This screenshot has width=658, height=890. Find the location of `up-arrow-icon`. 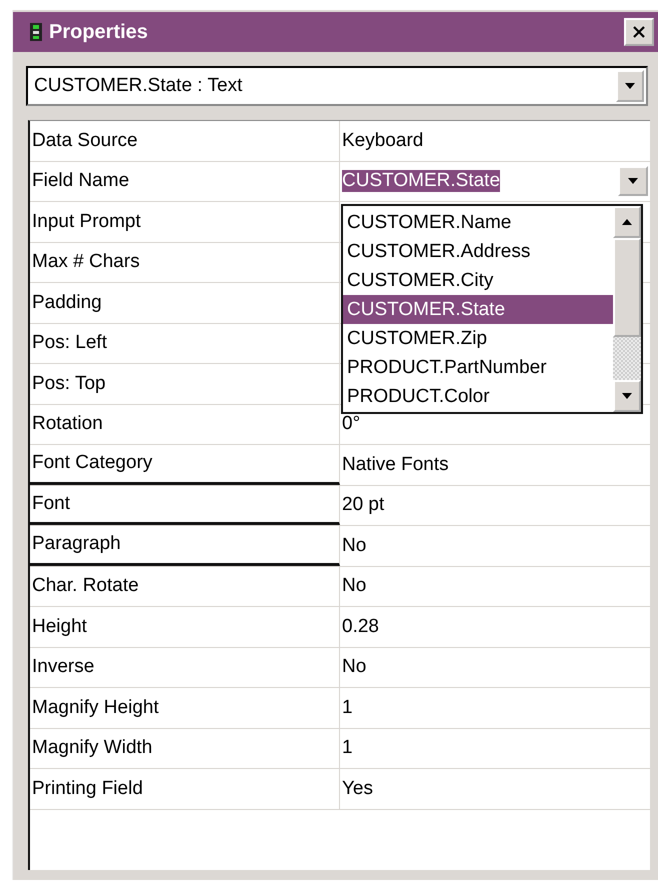

up-arrow-icon is located at coordinates (627, 222).